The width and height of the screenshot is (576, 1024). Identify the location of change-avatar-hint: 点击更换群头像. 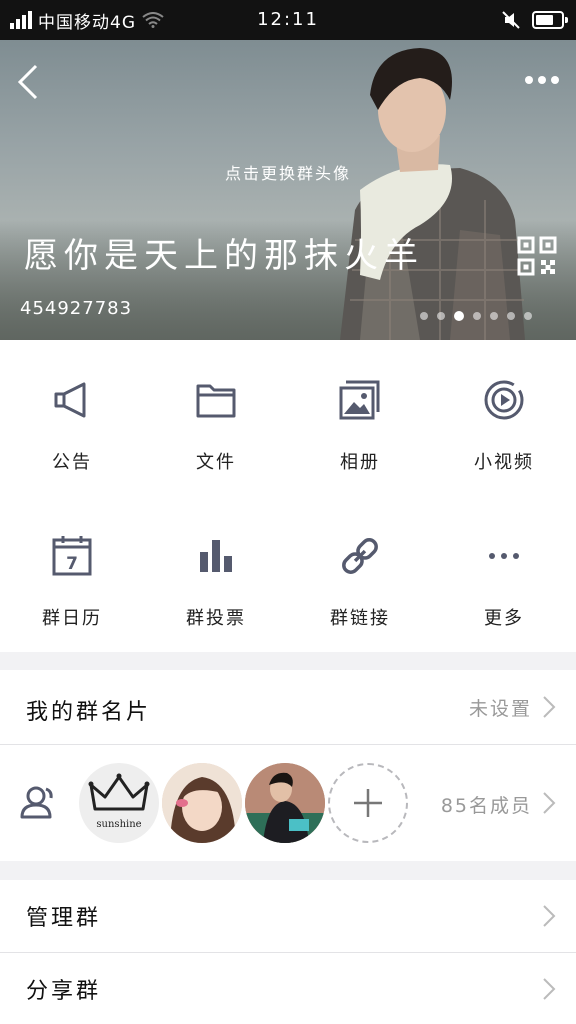
(288, 172).